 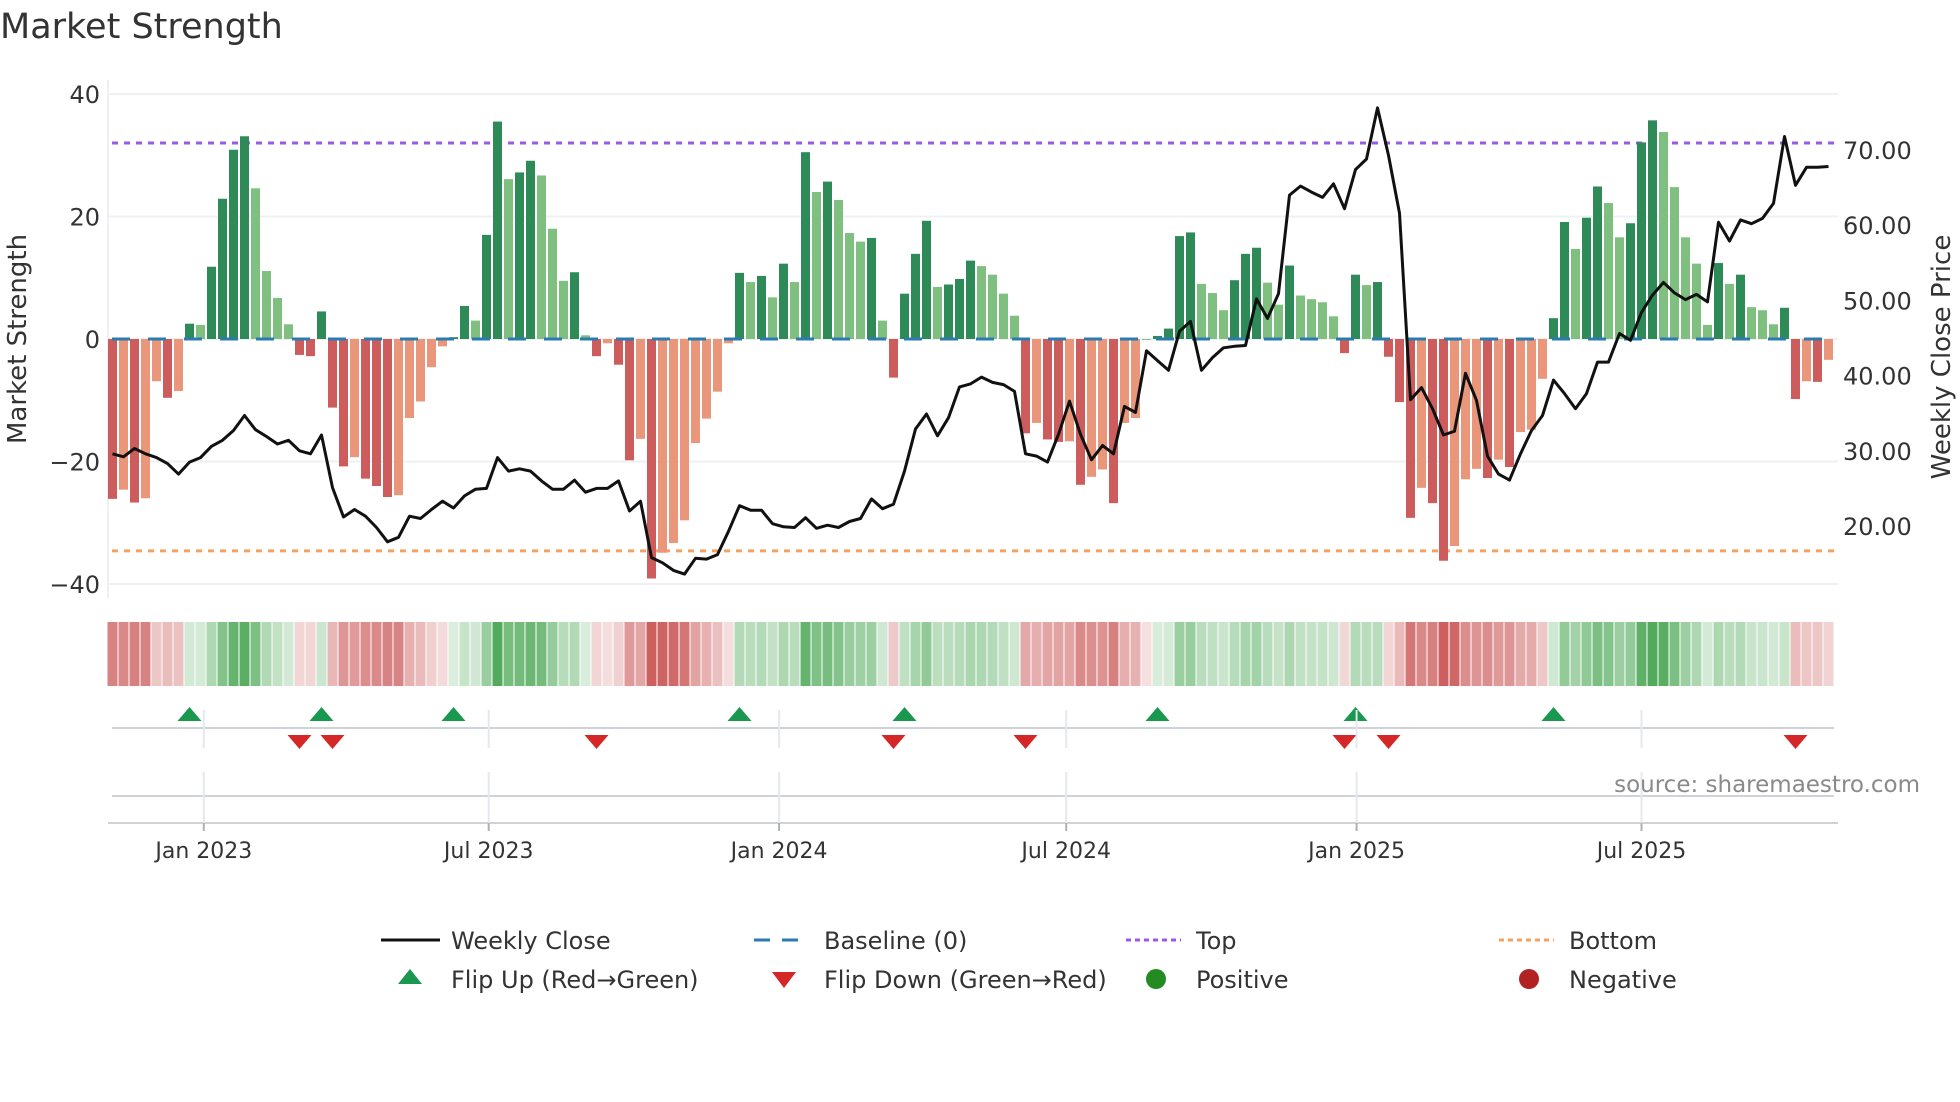 I want to click on x-tick-label: Jan 2024, so click(x=778, y=851).